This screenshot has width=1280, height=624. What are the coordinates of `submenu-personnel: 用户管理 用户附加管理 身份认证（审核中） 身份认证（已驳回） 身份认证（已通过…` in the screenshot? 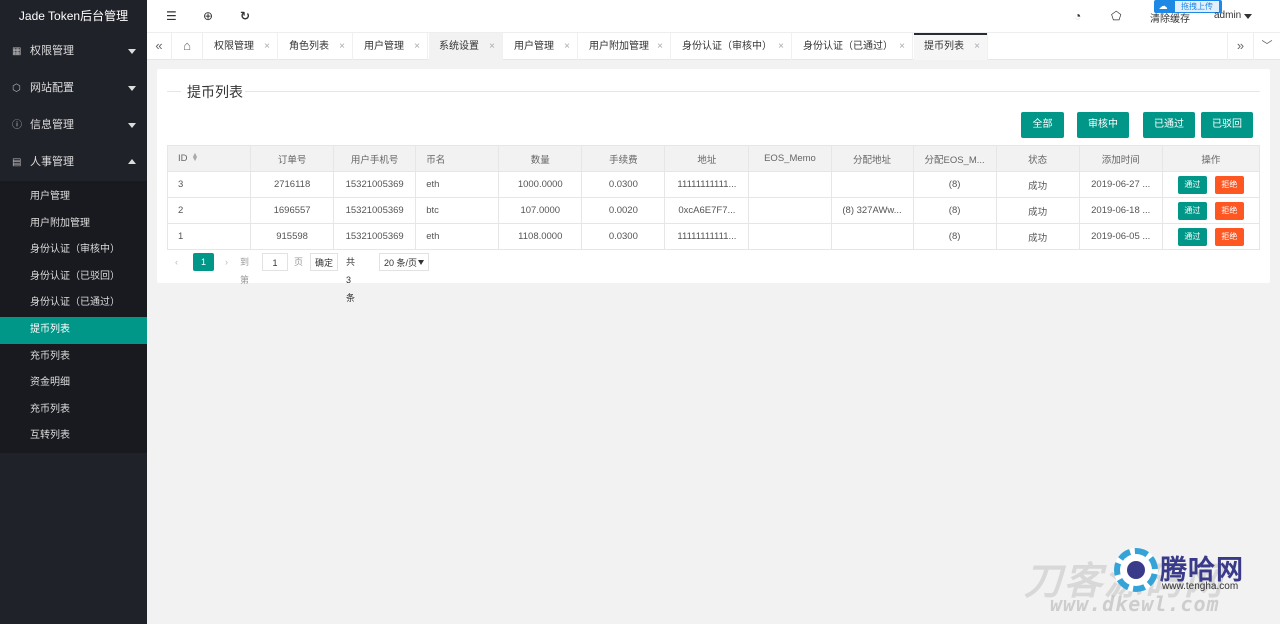 It's located at (73, 317).